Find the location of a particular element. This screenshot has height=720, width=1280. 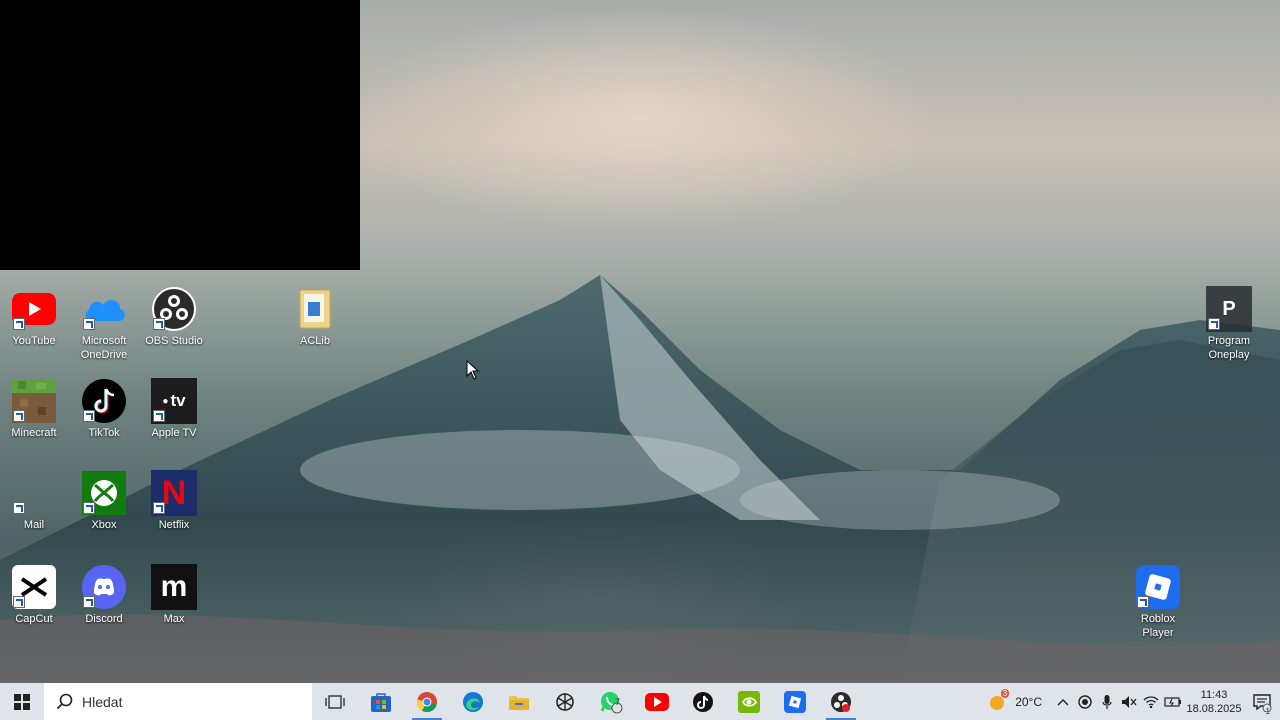

volume-muted-icon is located at coordinates (1129, 701).